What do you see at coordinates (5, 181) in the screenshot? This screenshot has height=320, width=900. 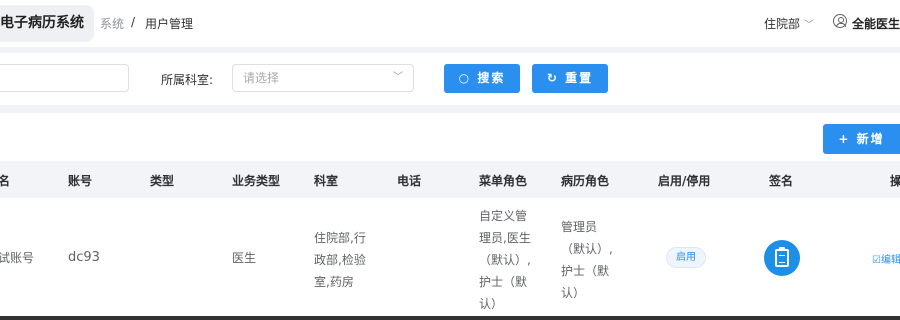 I see `col-name: 名` at bounding box center [5, 181].